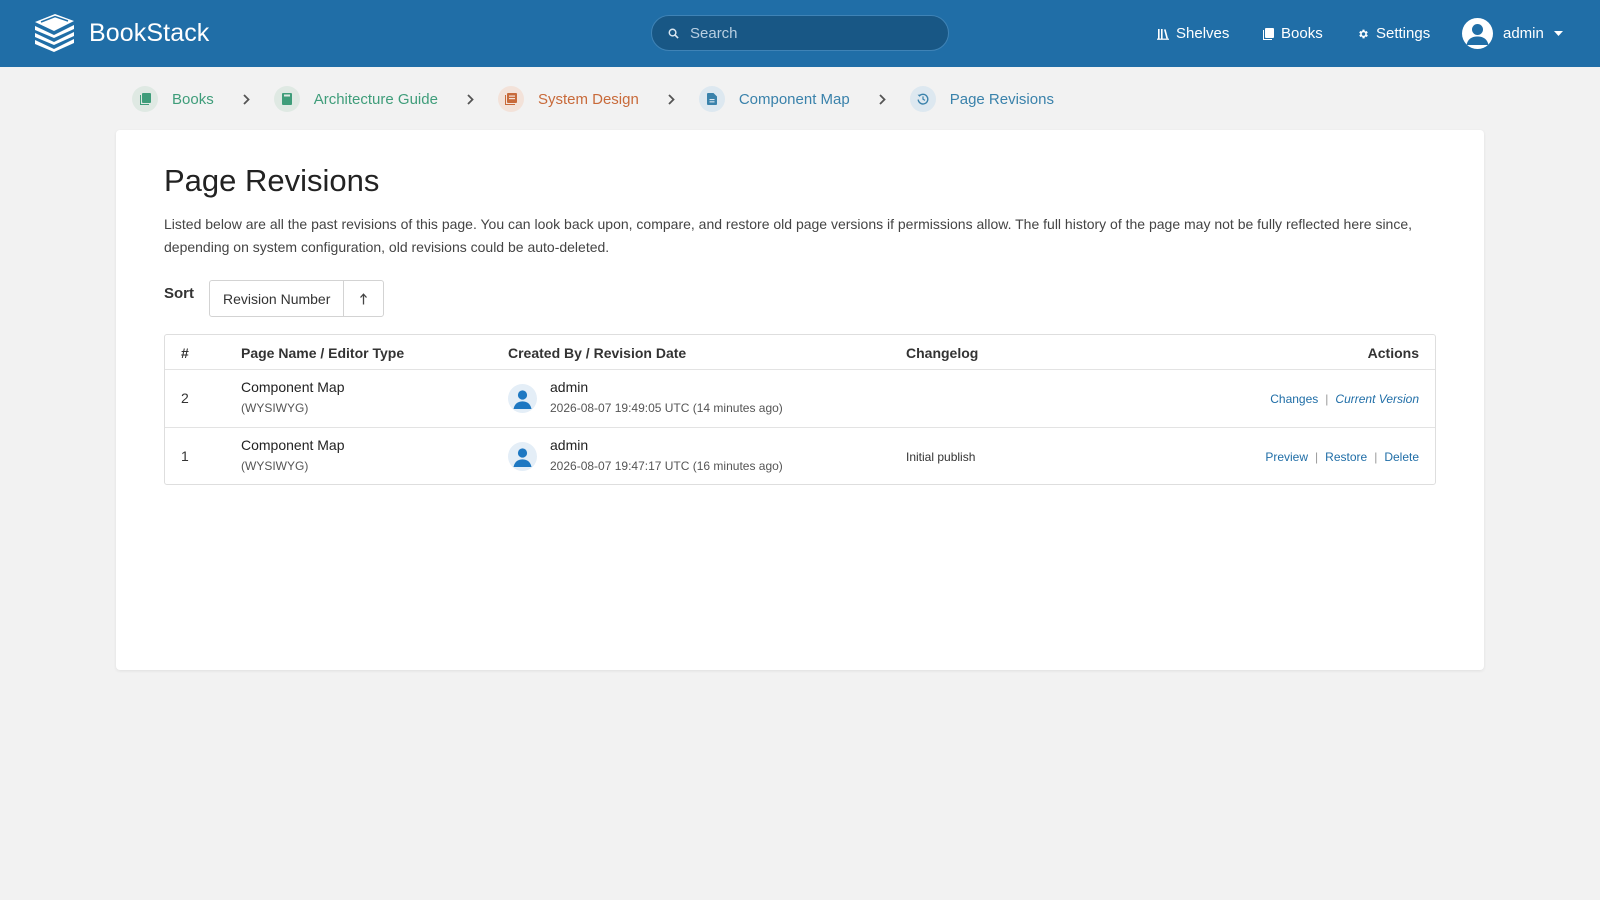  What do you see at coordinates (149, 32) in the screenshot?
I see `app-name: BookStack` at bounding box center [149, 32].